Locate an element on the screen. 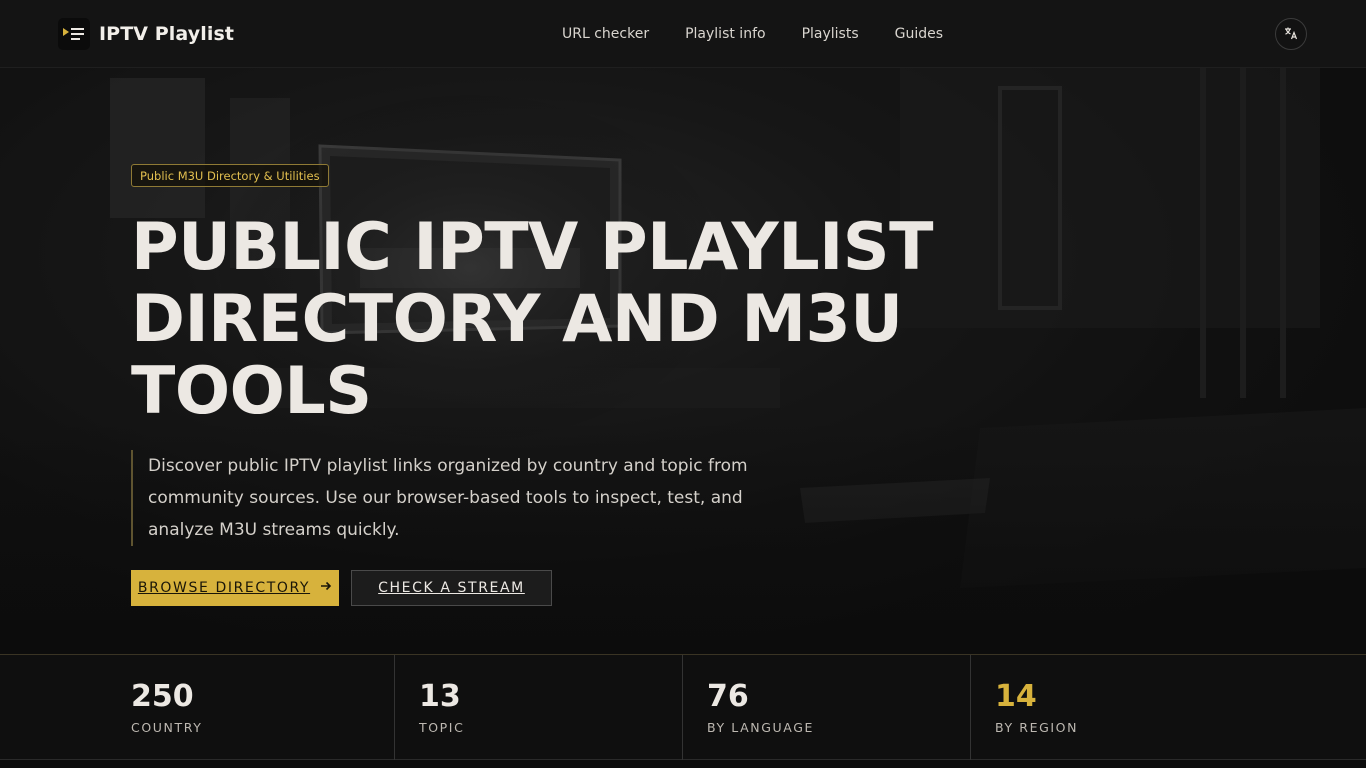  translate-icon is located at coordinates (1291, 34).